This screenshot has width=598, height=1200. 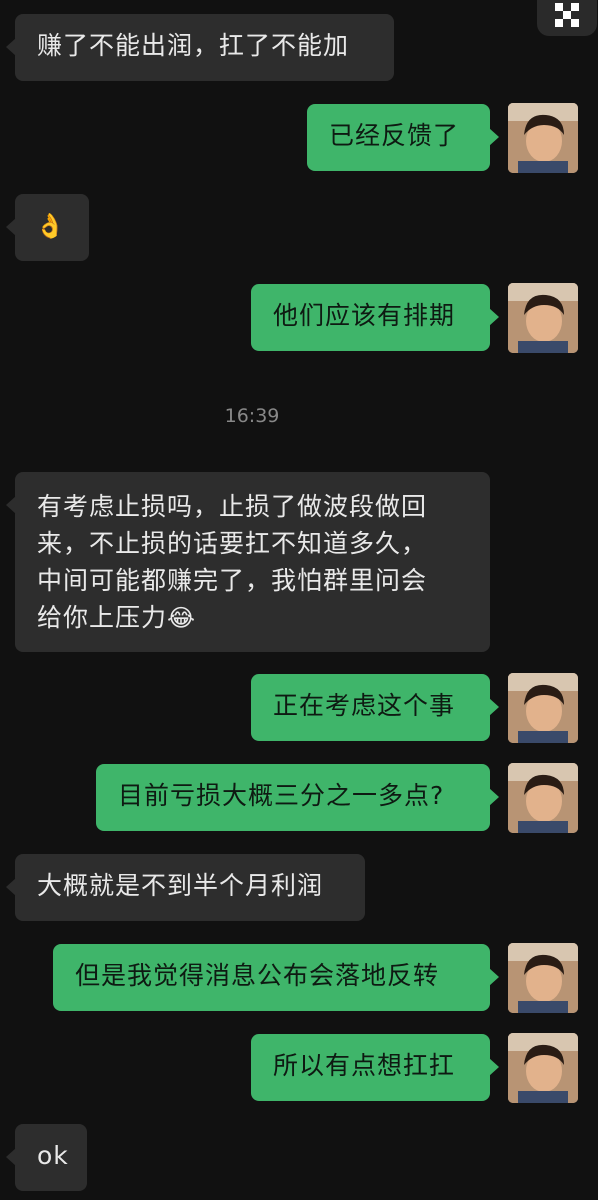 I want to click on message-text: 正在考虑这个事, so click(x=364, y=705).